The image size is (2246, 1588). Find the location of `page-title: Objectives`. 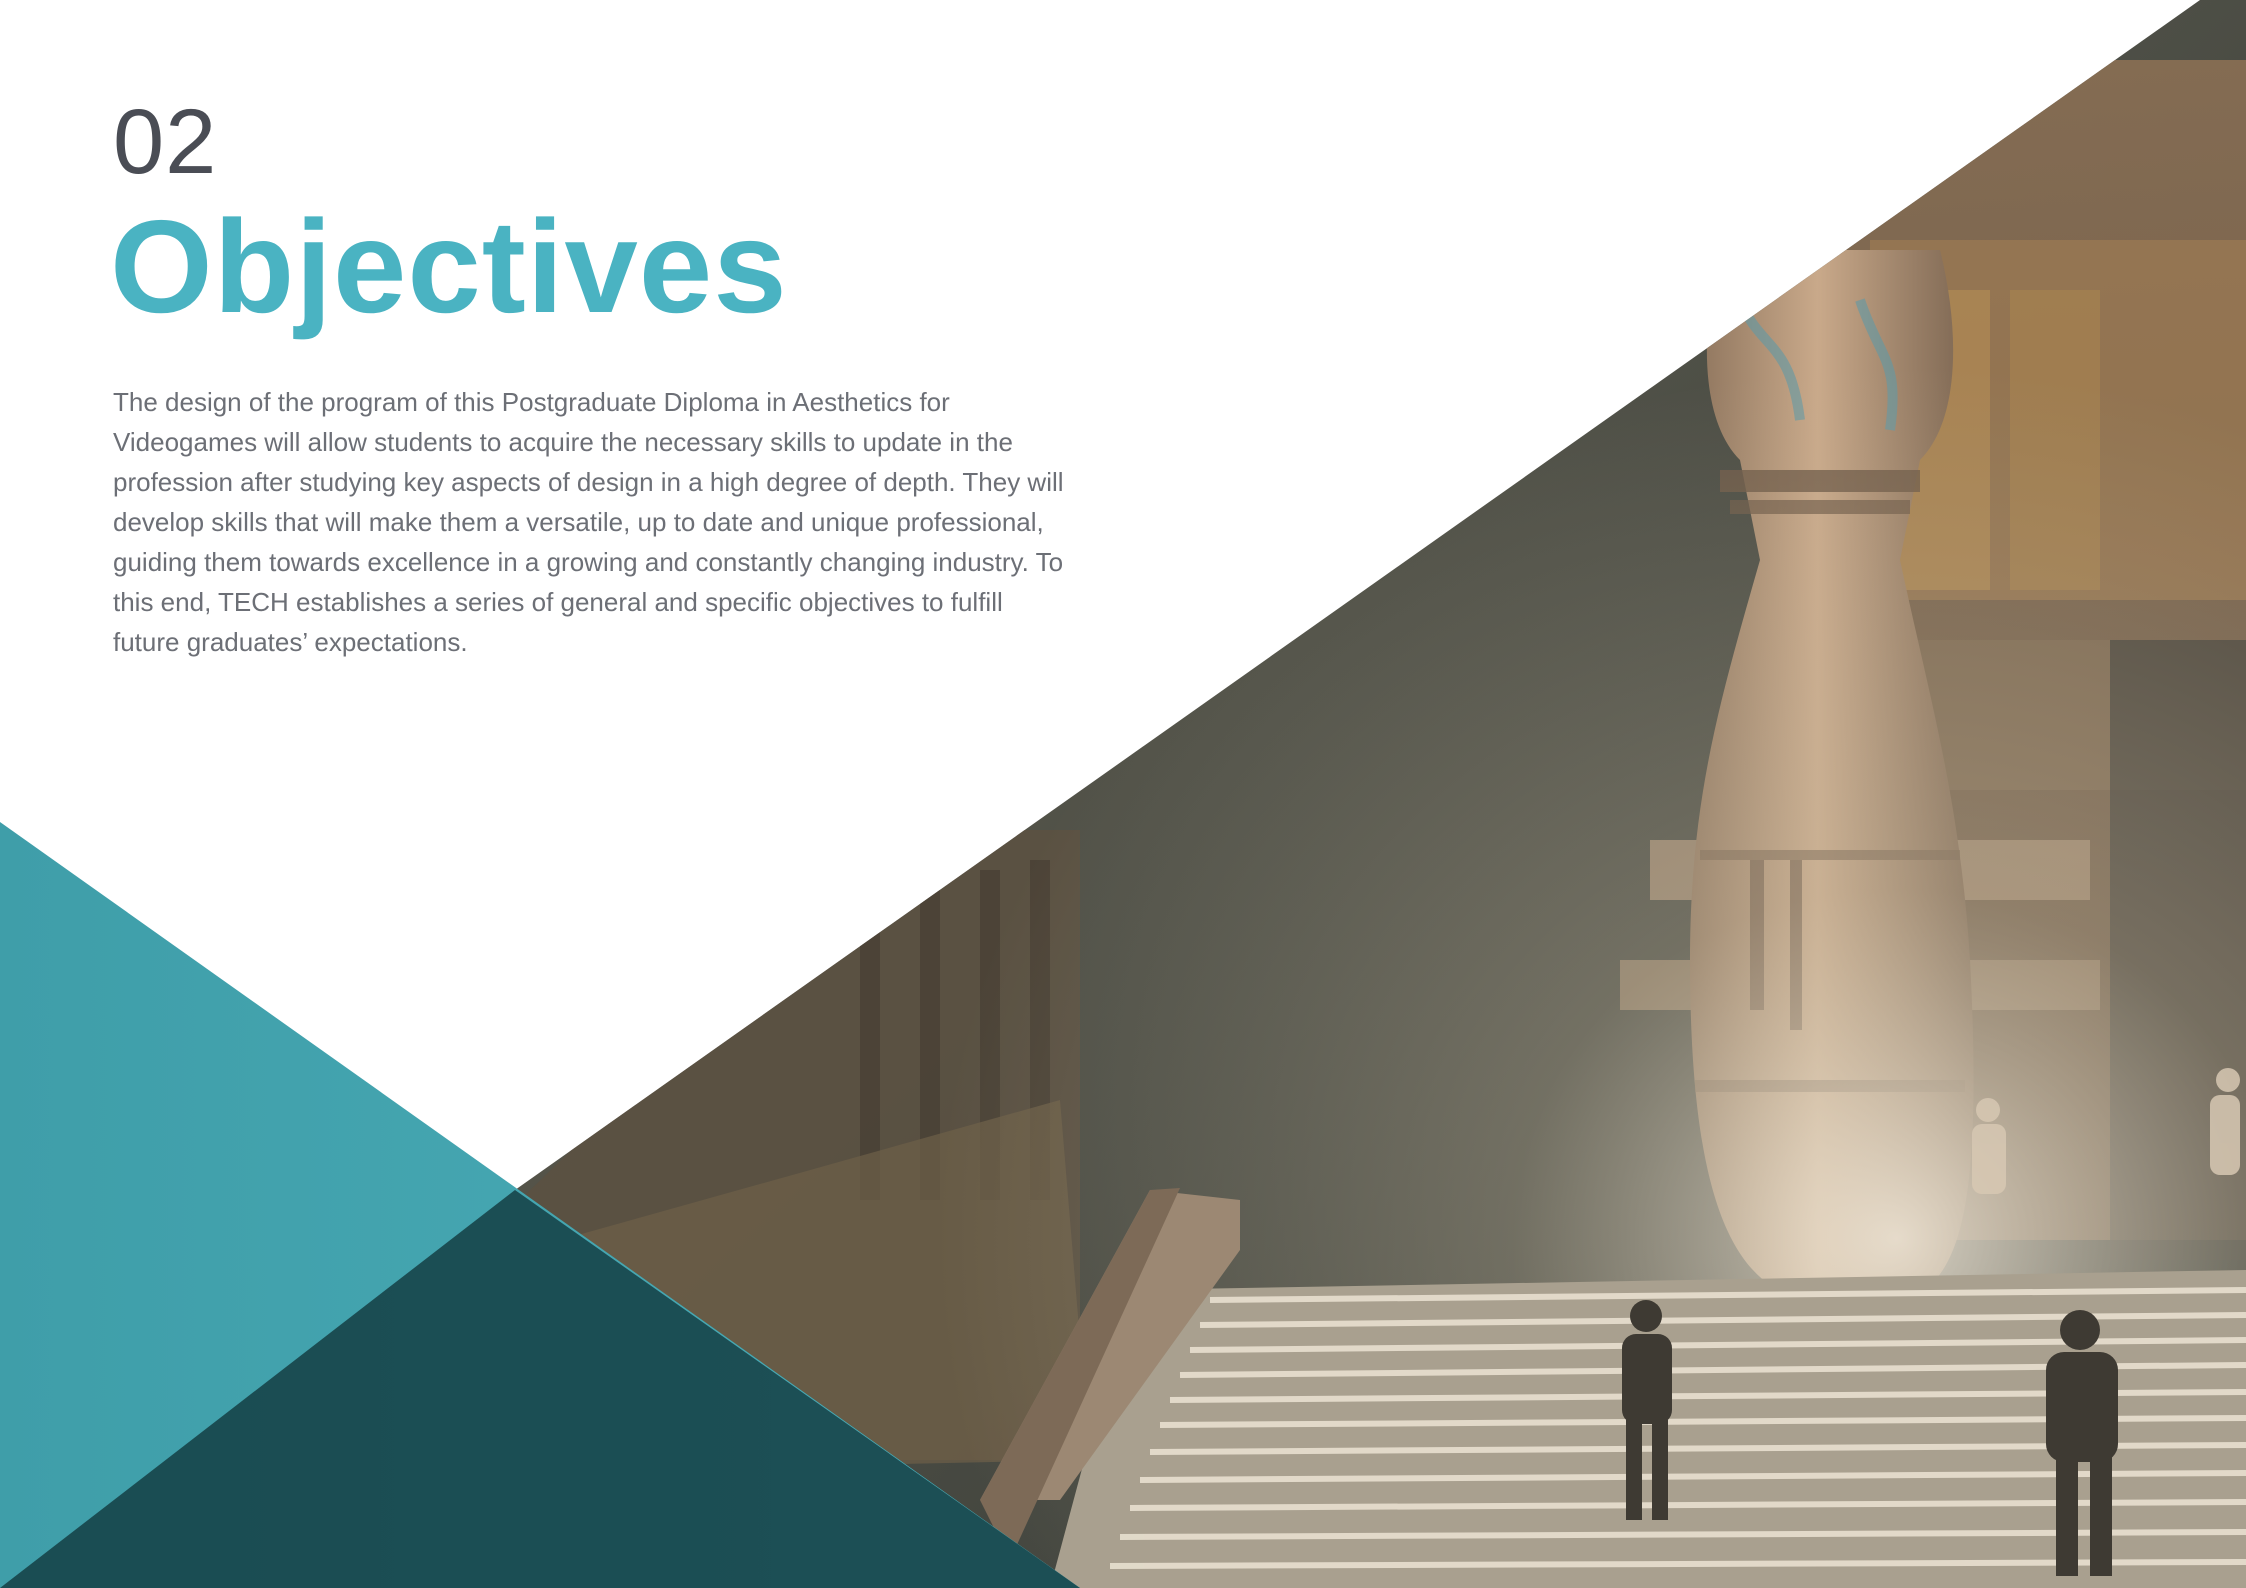

page-title: Objectives is located at coordinates (449, 266).